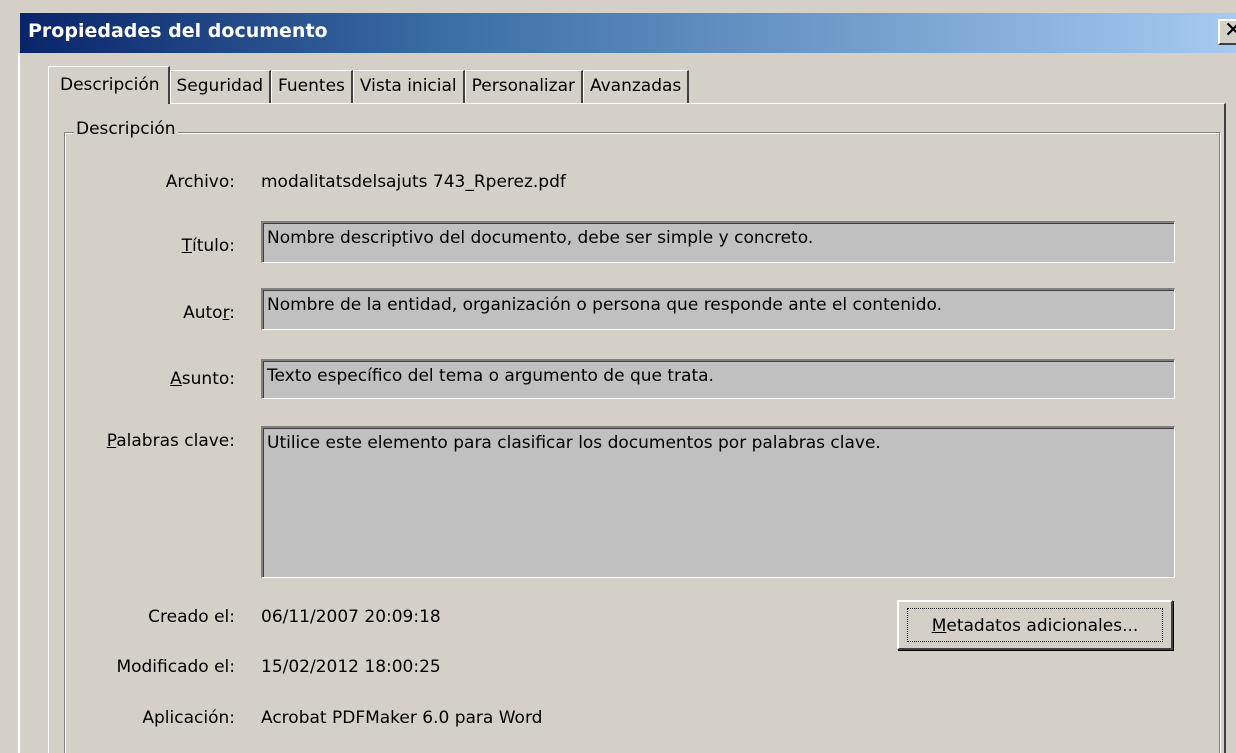 This screenshot has height=753, width=1236. What do you see at coordinates (109, 85) in the screenshot?
I see `tab-descripcion: Descripción` at bounding box center [109, 85].